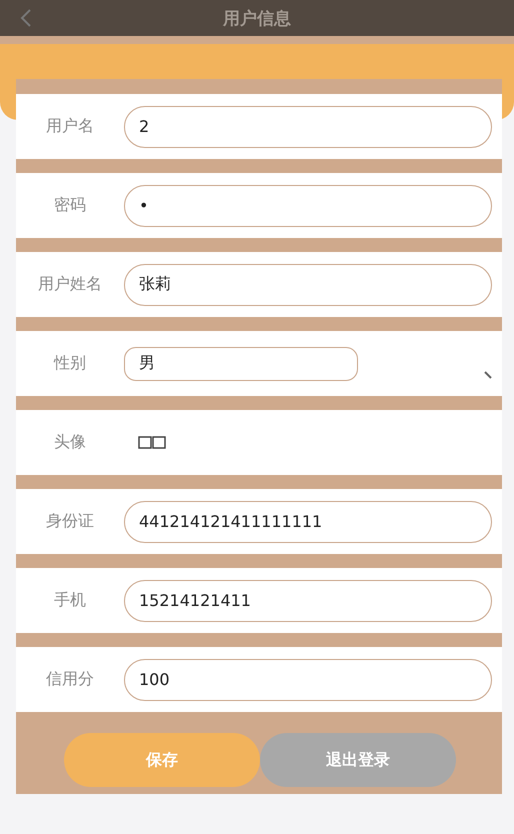 Image resolution: width=514 pixels, height=834 pixels. I want to click on input-field: 张莉, so click(308, 285).